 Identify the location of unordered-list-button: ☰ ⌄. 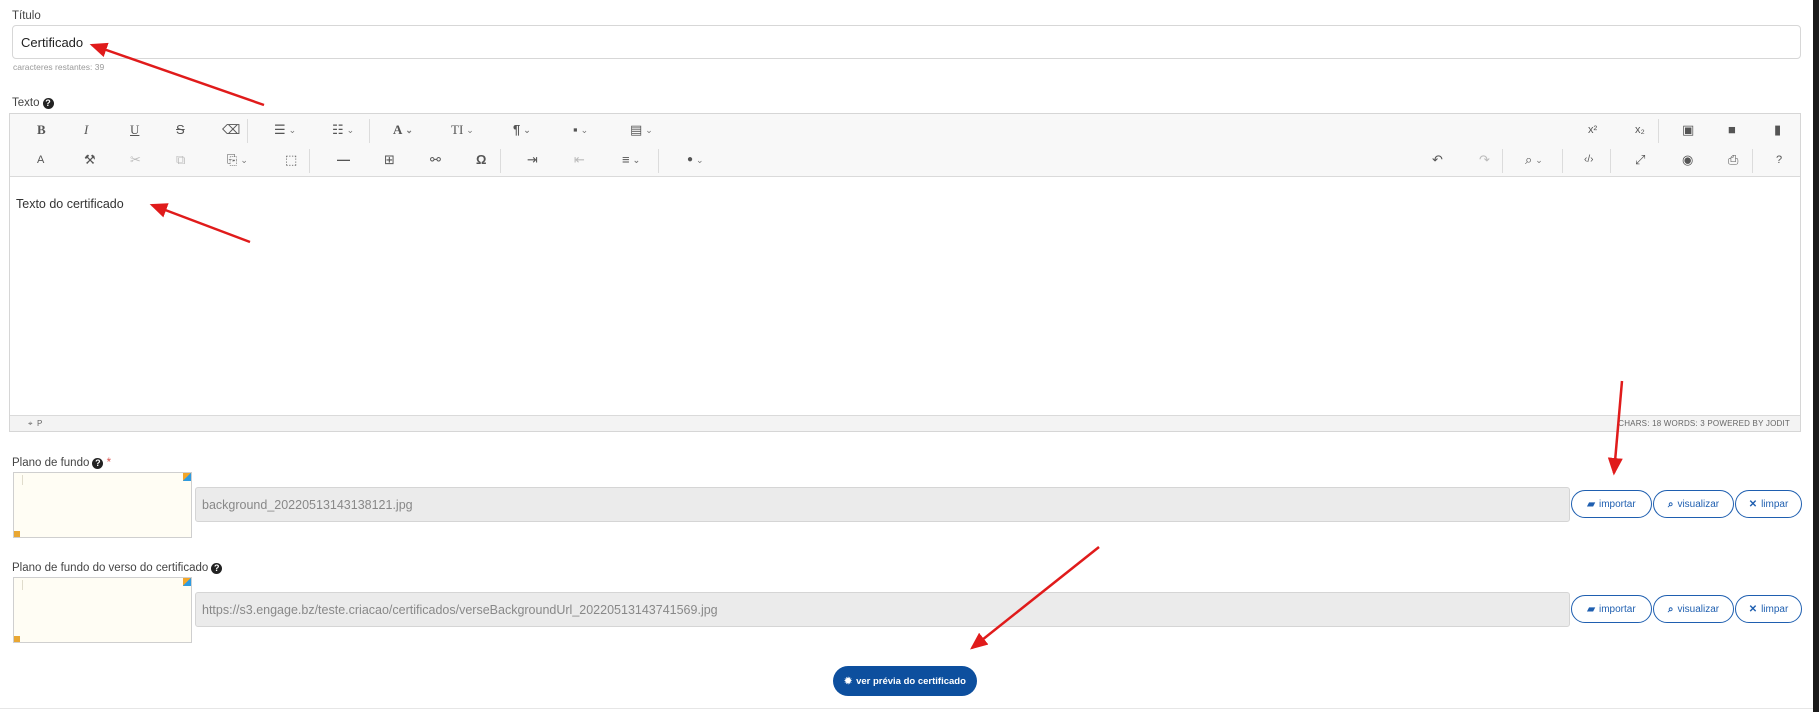
(285, 130).